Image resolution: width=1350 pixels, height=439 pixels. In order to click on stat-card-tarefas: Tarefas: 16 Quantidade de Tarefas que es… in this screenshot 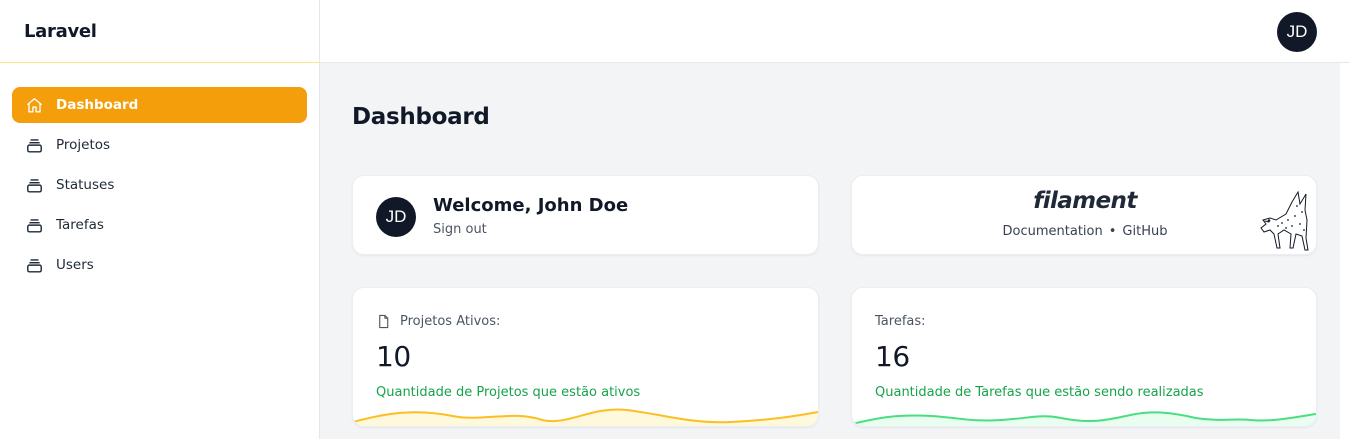, I will do `click(1084, 357)`.